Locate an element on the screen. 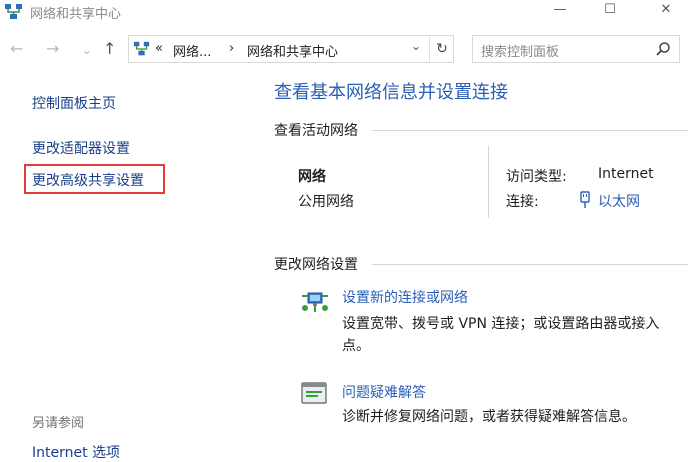  search-placeholder: 搜索控制面板 is located at coordinates (520, 52).